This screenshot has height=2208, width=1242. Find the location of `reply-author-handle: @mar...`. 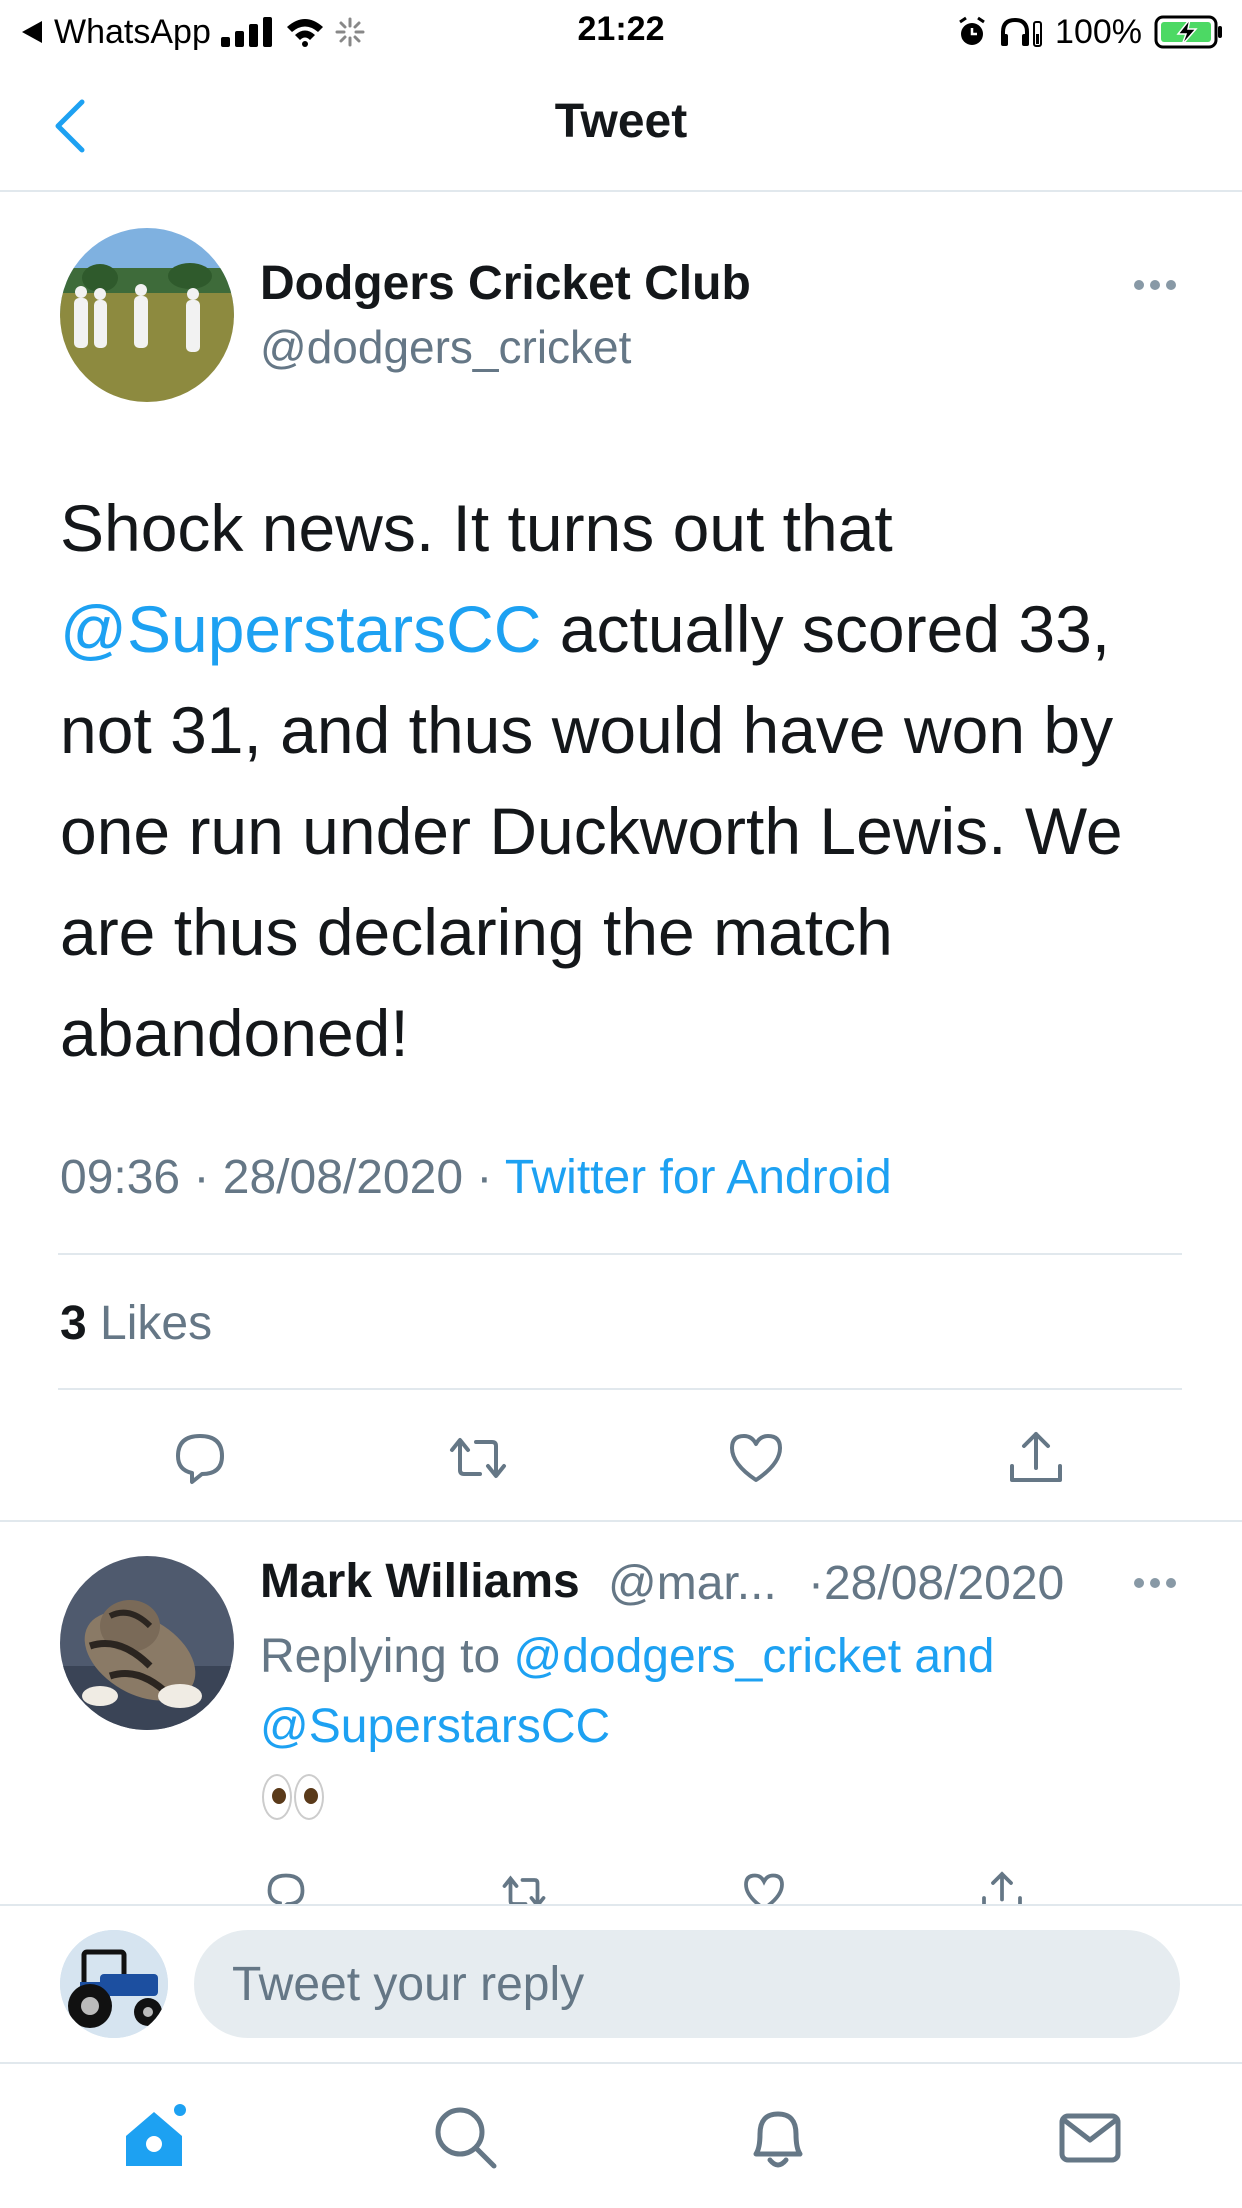

reply-author-handle: @mar... is located at coordinates (692, 1583).